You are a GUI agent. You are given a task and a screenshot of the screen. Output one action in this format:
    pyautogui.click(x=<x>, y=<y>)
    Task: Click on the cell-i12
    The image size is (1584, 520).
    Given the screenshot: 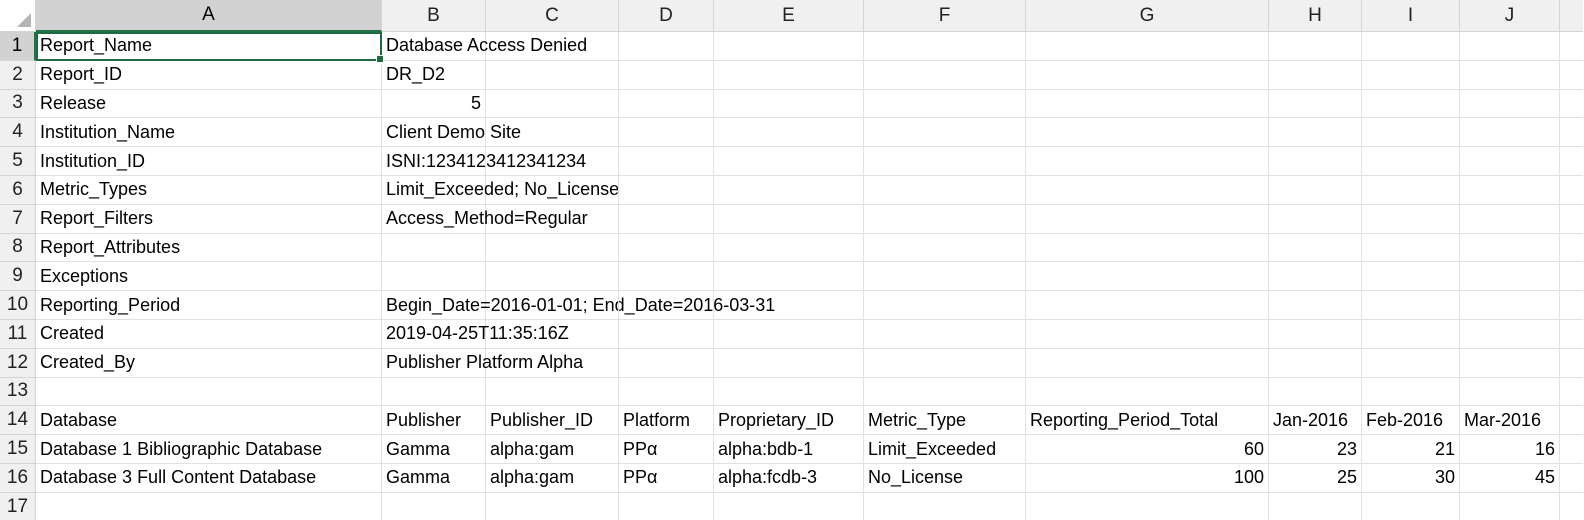 What is the action you would take?
    pyautogui.click(x=1411, y=363)
    